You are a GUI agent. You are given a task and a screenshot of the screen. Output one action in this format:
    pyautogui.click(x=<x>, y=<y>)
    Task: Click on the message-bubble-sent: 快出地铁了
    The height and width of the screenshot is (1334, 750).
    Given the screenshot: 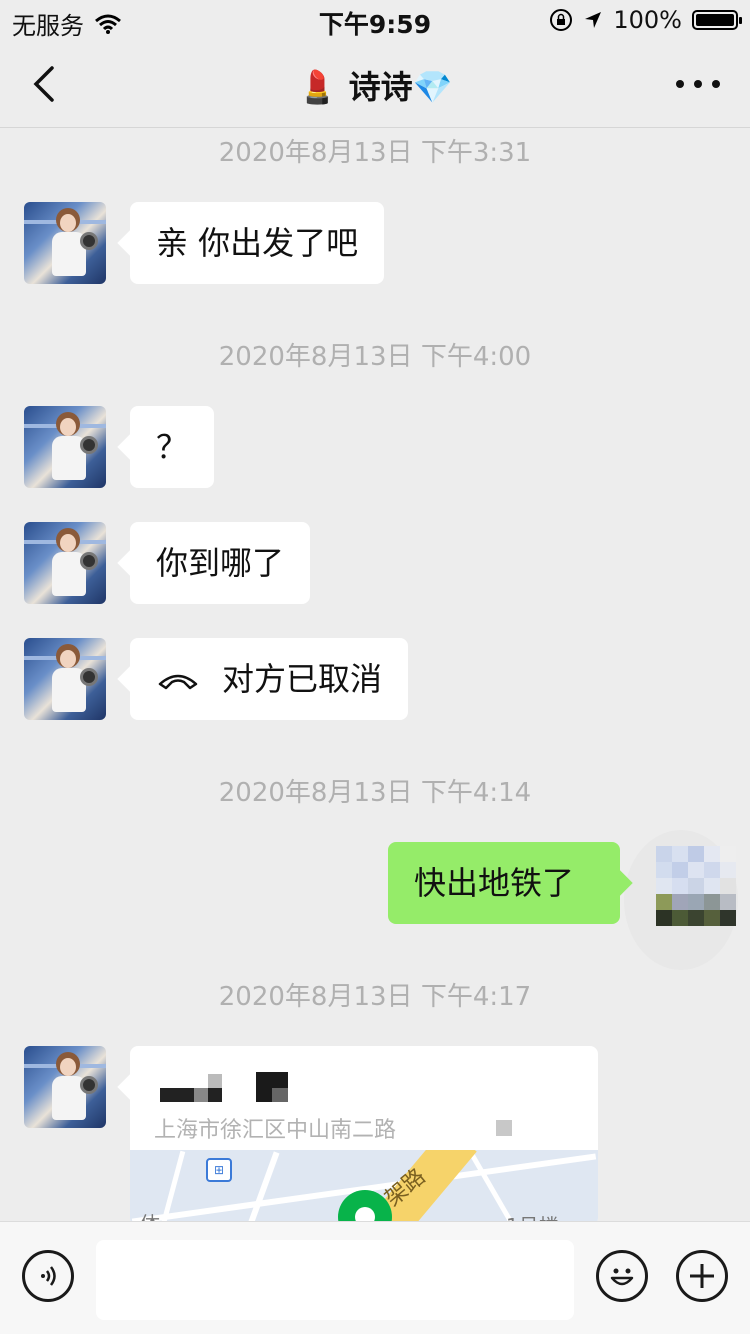 What is the action you would take?
    pyautogui.click(x=504, y=883)
    